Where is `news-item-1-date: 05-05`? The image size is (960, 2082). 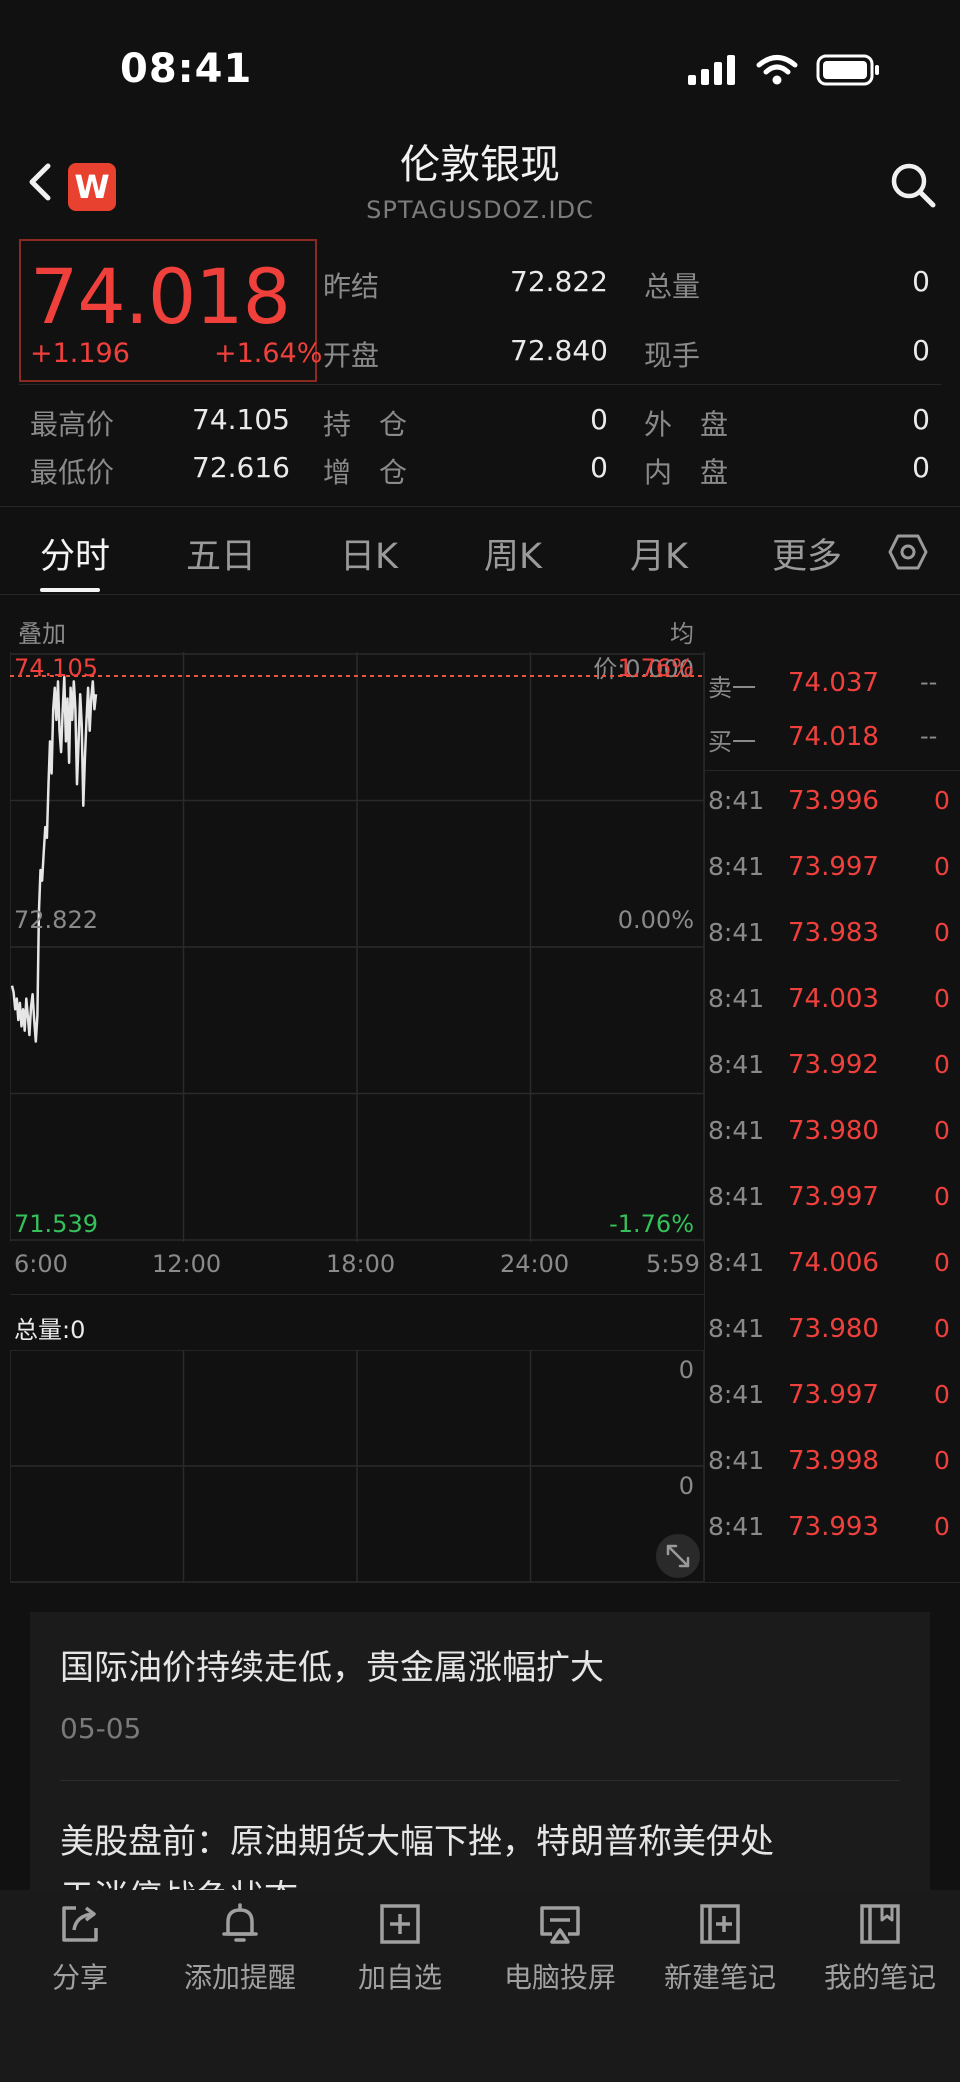 news-item-1-date: 05-05 is located at coordinates (101, 1728).